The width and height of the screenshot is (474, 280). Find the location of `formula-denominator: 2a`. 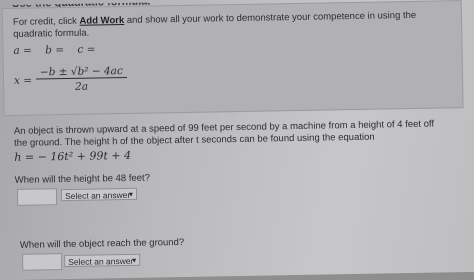

formula-denominator: 2a is located at coordinates (82, 86).